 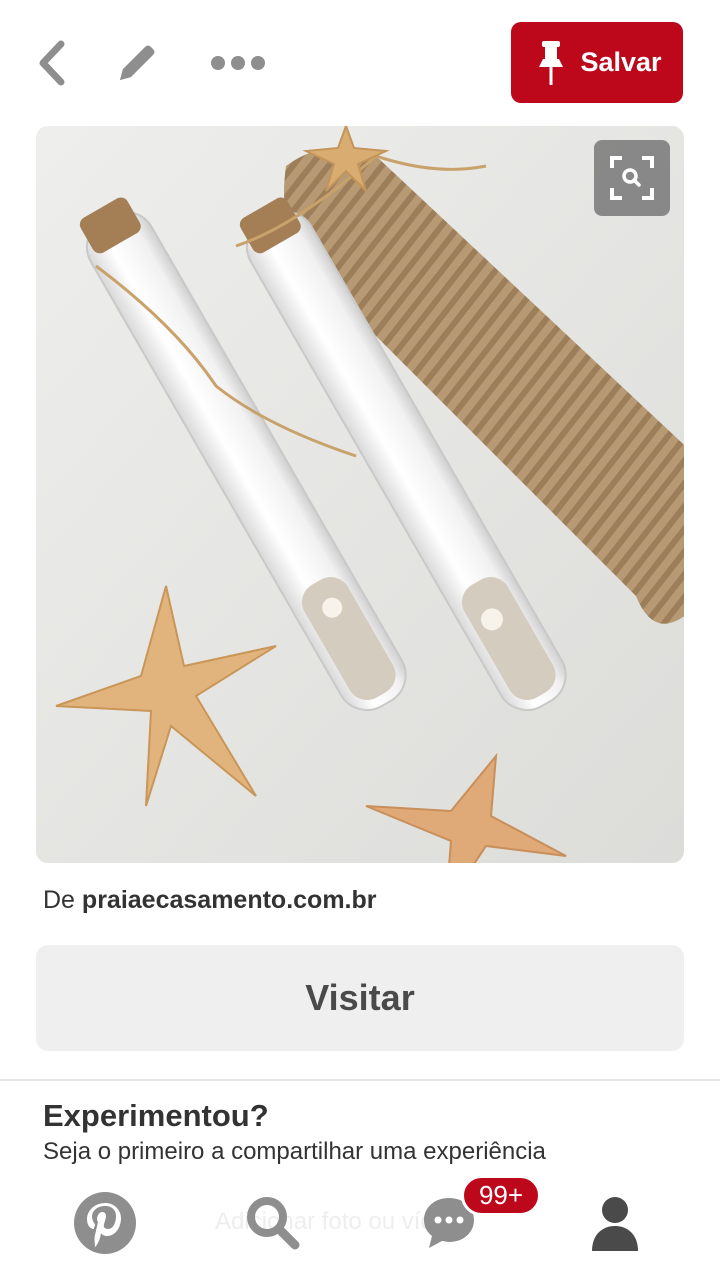 I want to click on pin-source: De praiaecasamento.com.br, so click(x=210, y=900).